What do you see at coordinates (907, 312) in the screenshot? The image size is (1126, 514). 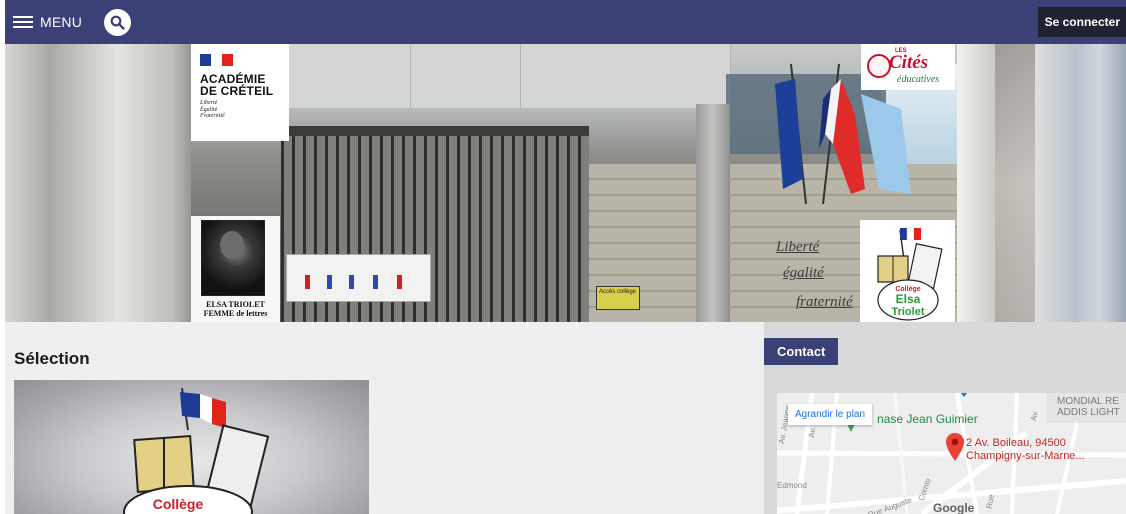 I see `college-logo-line3: Triolet` at bounding box center [907, 312].